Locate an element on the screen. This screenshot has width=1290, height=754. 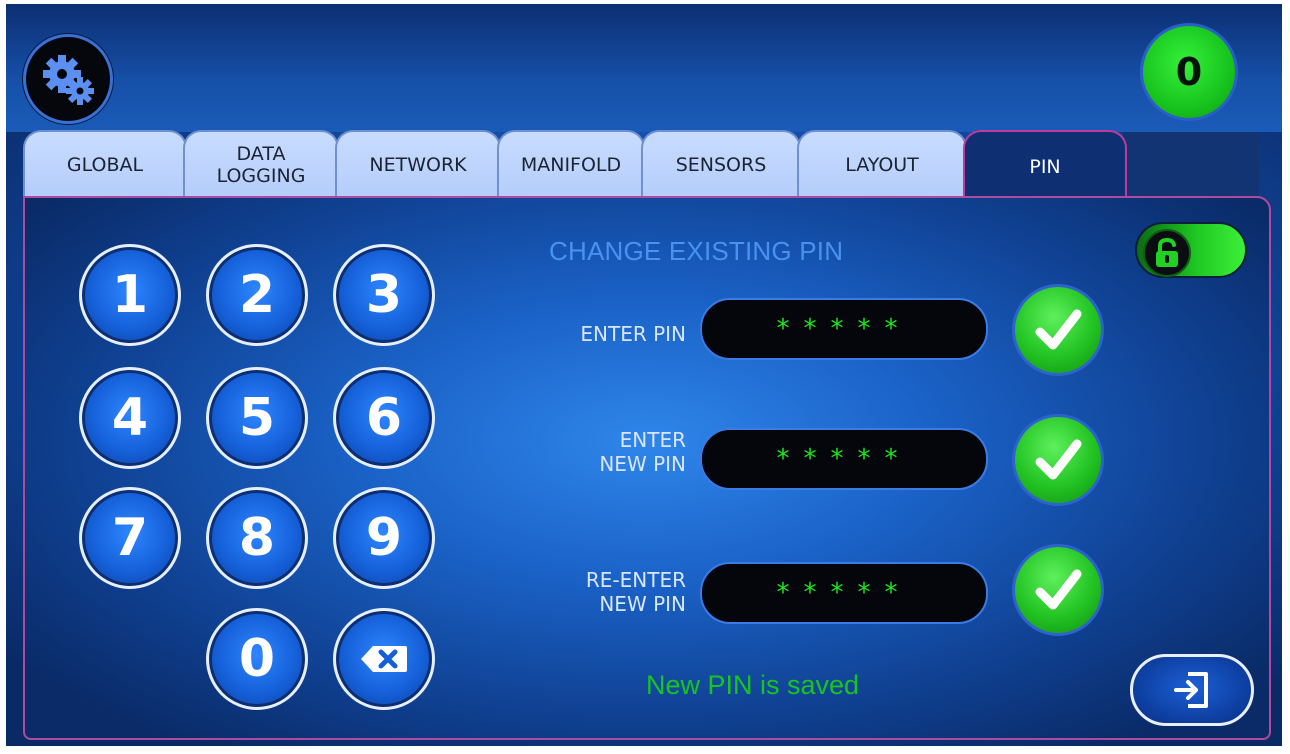
label-line: ENTER PIN is located at coordinates (633, 334).